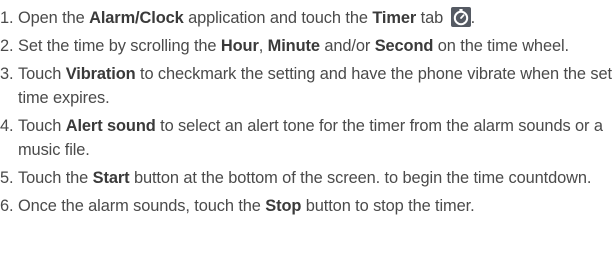 Image resolution: width=612 pixels, height=268 pixels. What do you see at coordinates (404, 46) in the screenshot?
I see `ui-term: Second` at bounding box center [404, 46].